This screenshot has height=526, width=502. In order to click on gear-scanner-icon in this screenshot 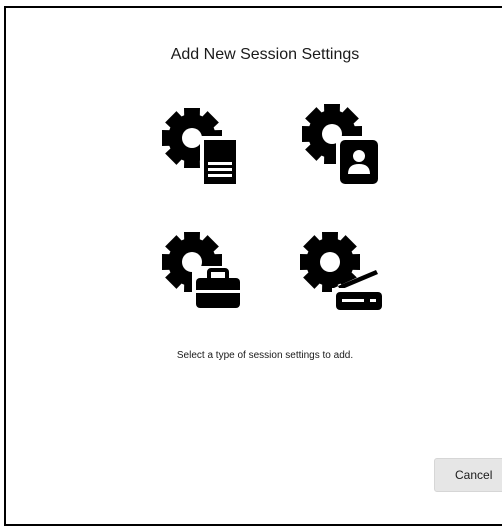, I will do `click(343, 273)`.